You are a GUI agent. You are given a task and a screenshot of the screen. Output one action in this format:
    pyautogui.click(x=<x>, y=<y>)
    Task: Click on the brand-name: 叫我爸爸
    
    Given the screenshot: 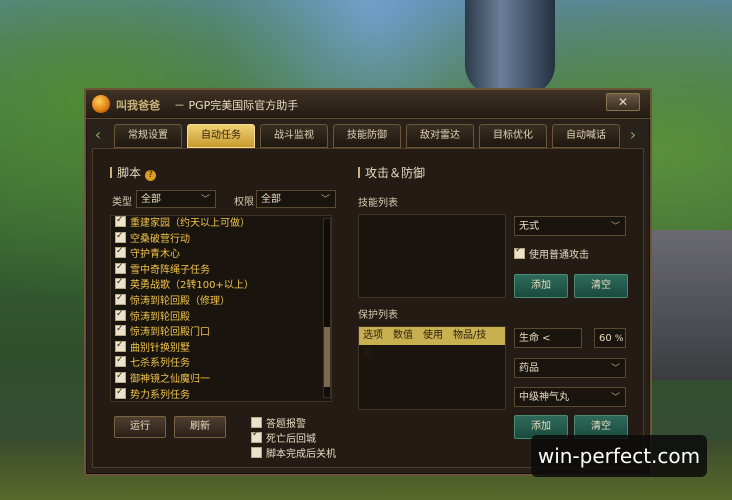 What is the action you would take?
    pyautogui.click(x=138, y=105)
    